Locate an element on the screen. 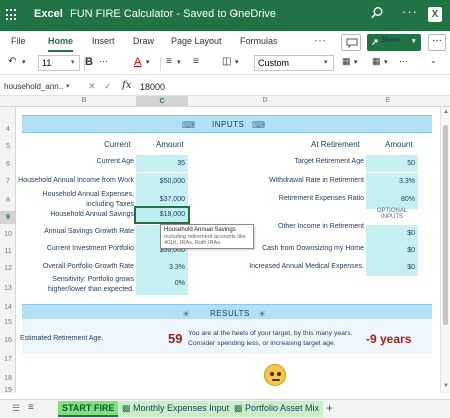 The height and width of the screenshot is (418, 450). tab-insert: Insert is located at coordinates (103, 41).